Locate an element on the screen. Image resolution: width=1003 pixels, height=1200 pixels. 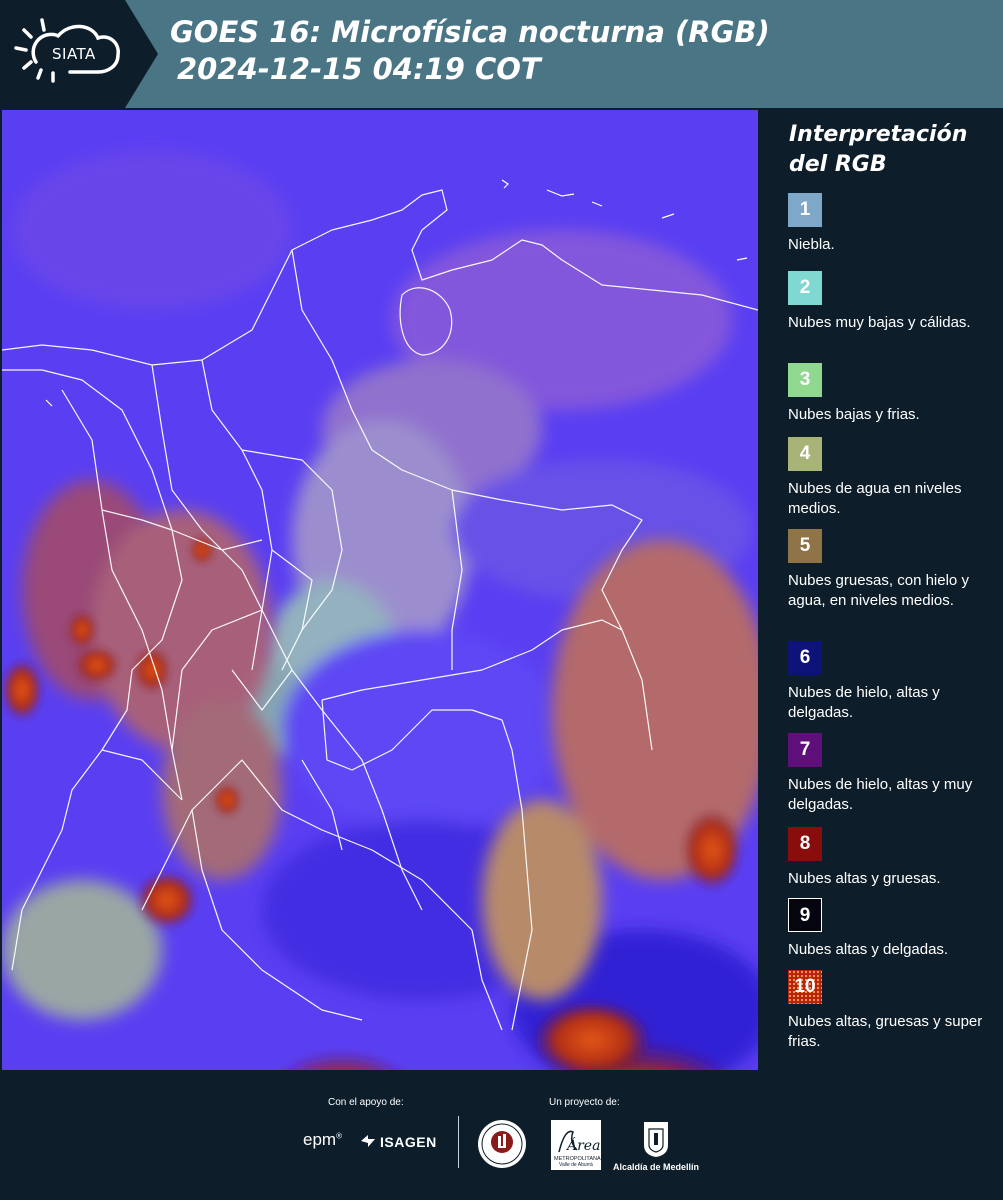
legend-item: 10 Nubes altas, gruesas y super frias. is located at coordinates (893, 1011).